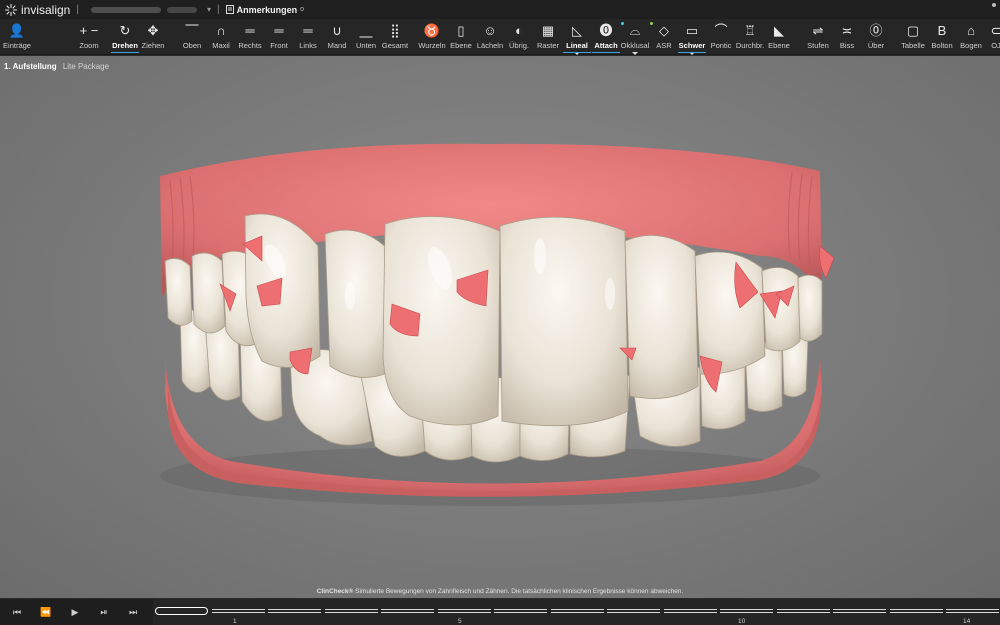  Describe the element at coordinates (192, 37) in the screenshot. I see `tool-oben: ⎺ Oben` at that location.